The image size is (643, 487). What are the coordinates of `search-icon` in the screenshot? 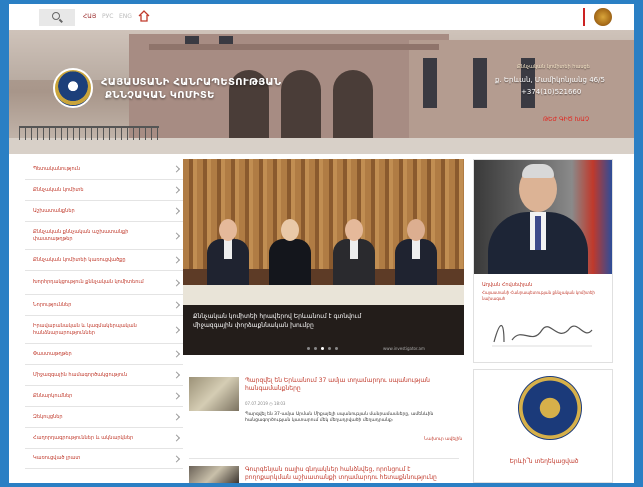 It's located at (56, 16).